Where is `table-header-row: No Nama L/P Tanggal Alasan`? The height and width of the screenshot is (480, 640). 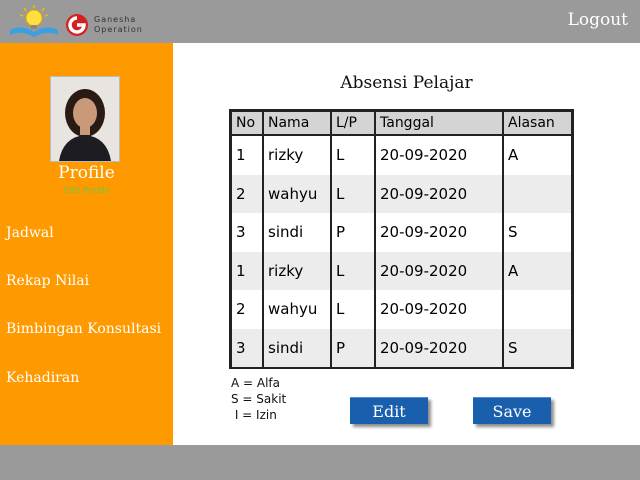 table-header-row: No Nama L/P Tanggal Alasan is located at coordinates (401, 124).